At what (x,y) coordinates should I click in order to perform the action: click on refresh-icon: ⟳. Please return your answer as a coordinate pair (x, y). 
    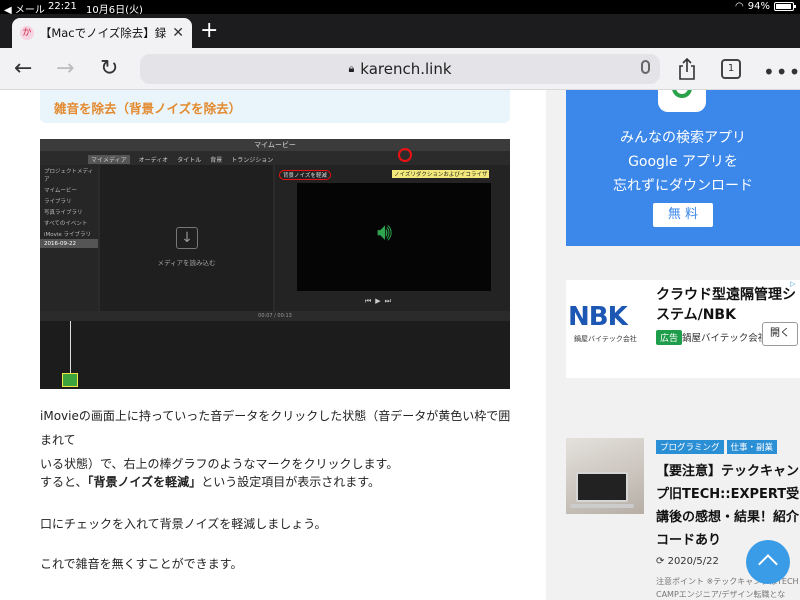
    Looking at the image, I should click on (660, 561).